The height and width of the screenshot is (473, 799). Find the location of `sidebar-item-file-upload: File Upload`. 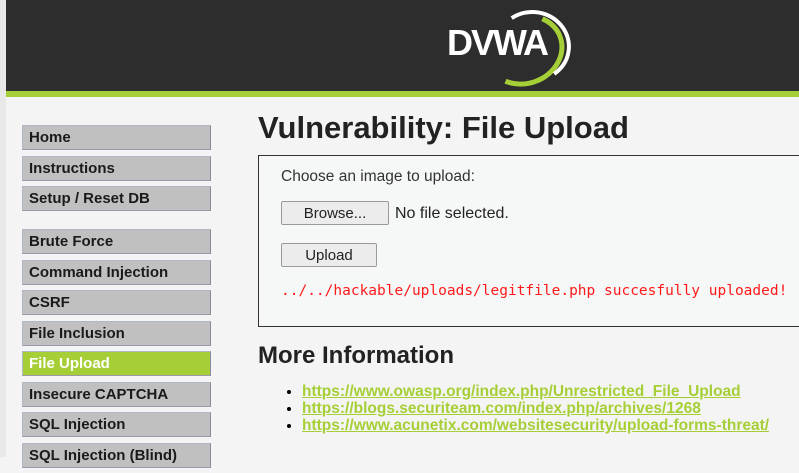

sidebar-item-file-upload: File Upload is located at coordinates (116, 363).